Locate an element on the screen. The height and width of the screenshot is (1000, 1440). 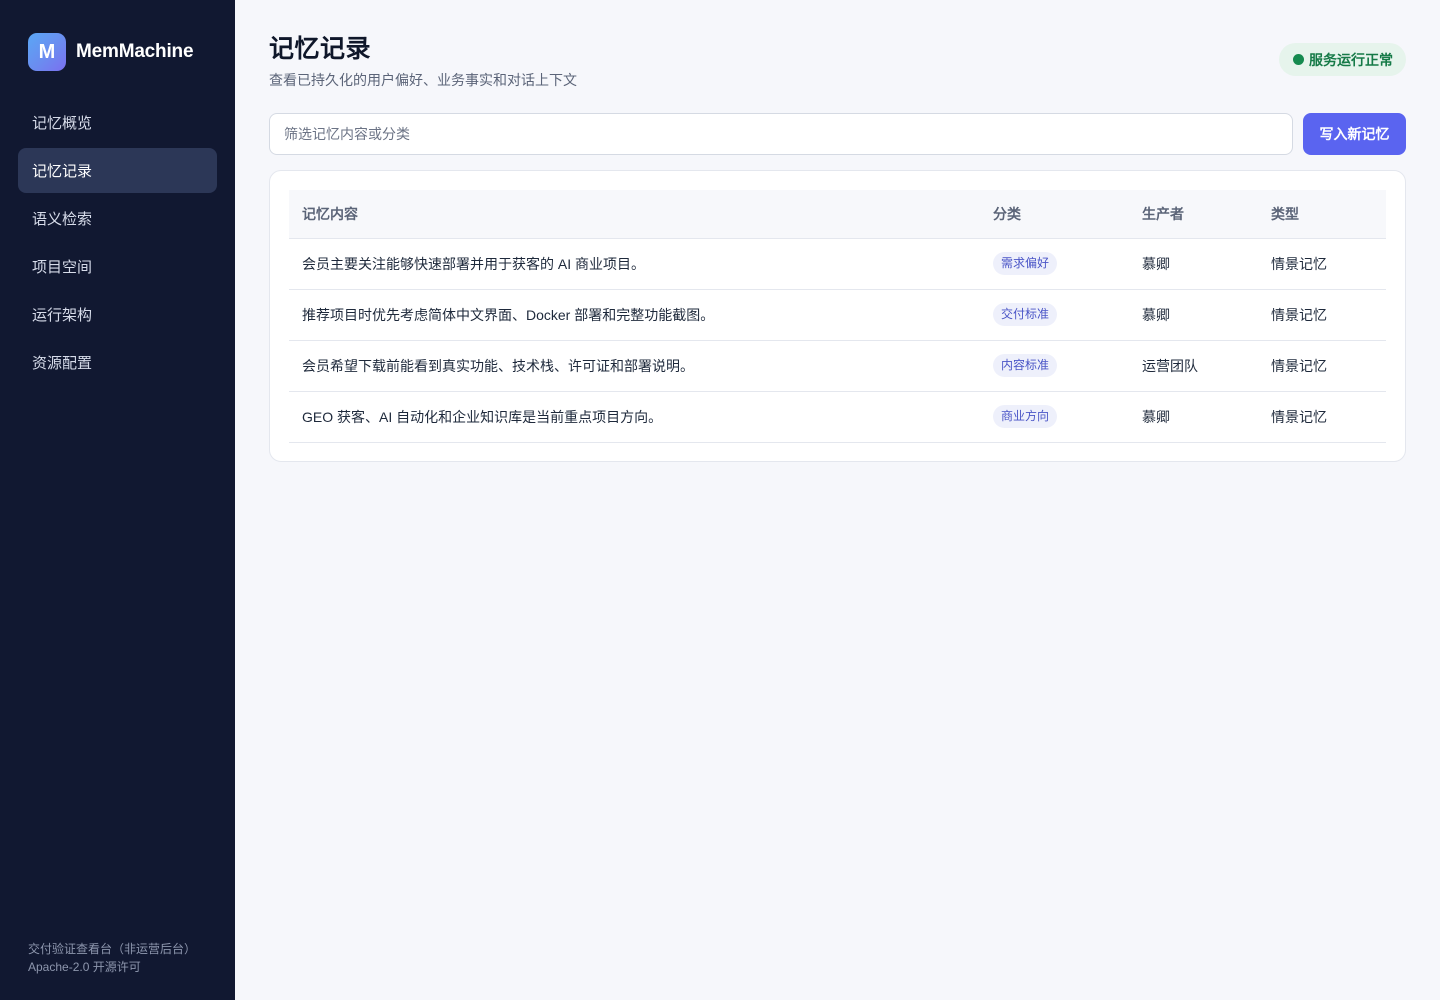
cell-category: 交付标准 is located at coordinates (1054, 315).